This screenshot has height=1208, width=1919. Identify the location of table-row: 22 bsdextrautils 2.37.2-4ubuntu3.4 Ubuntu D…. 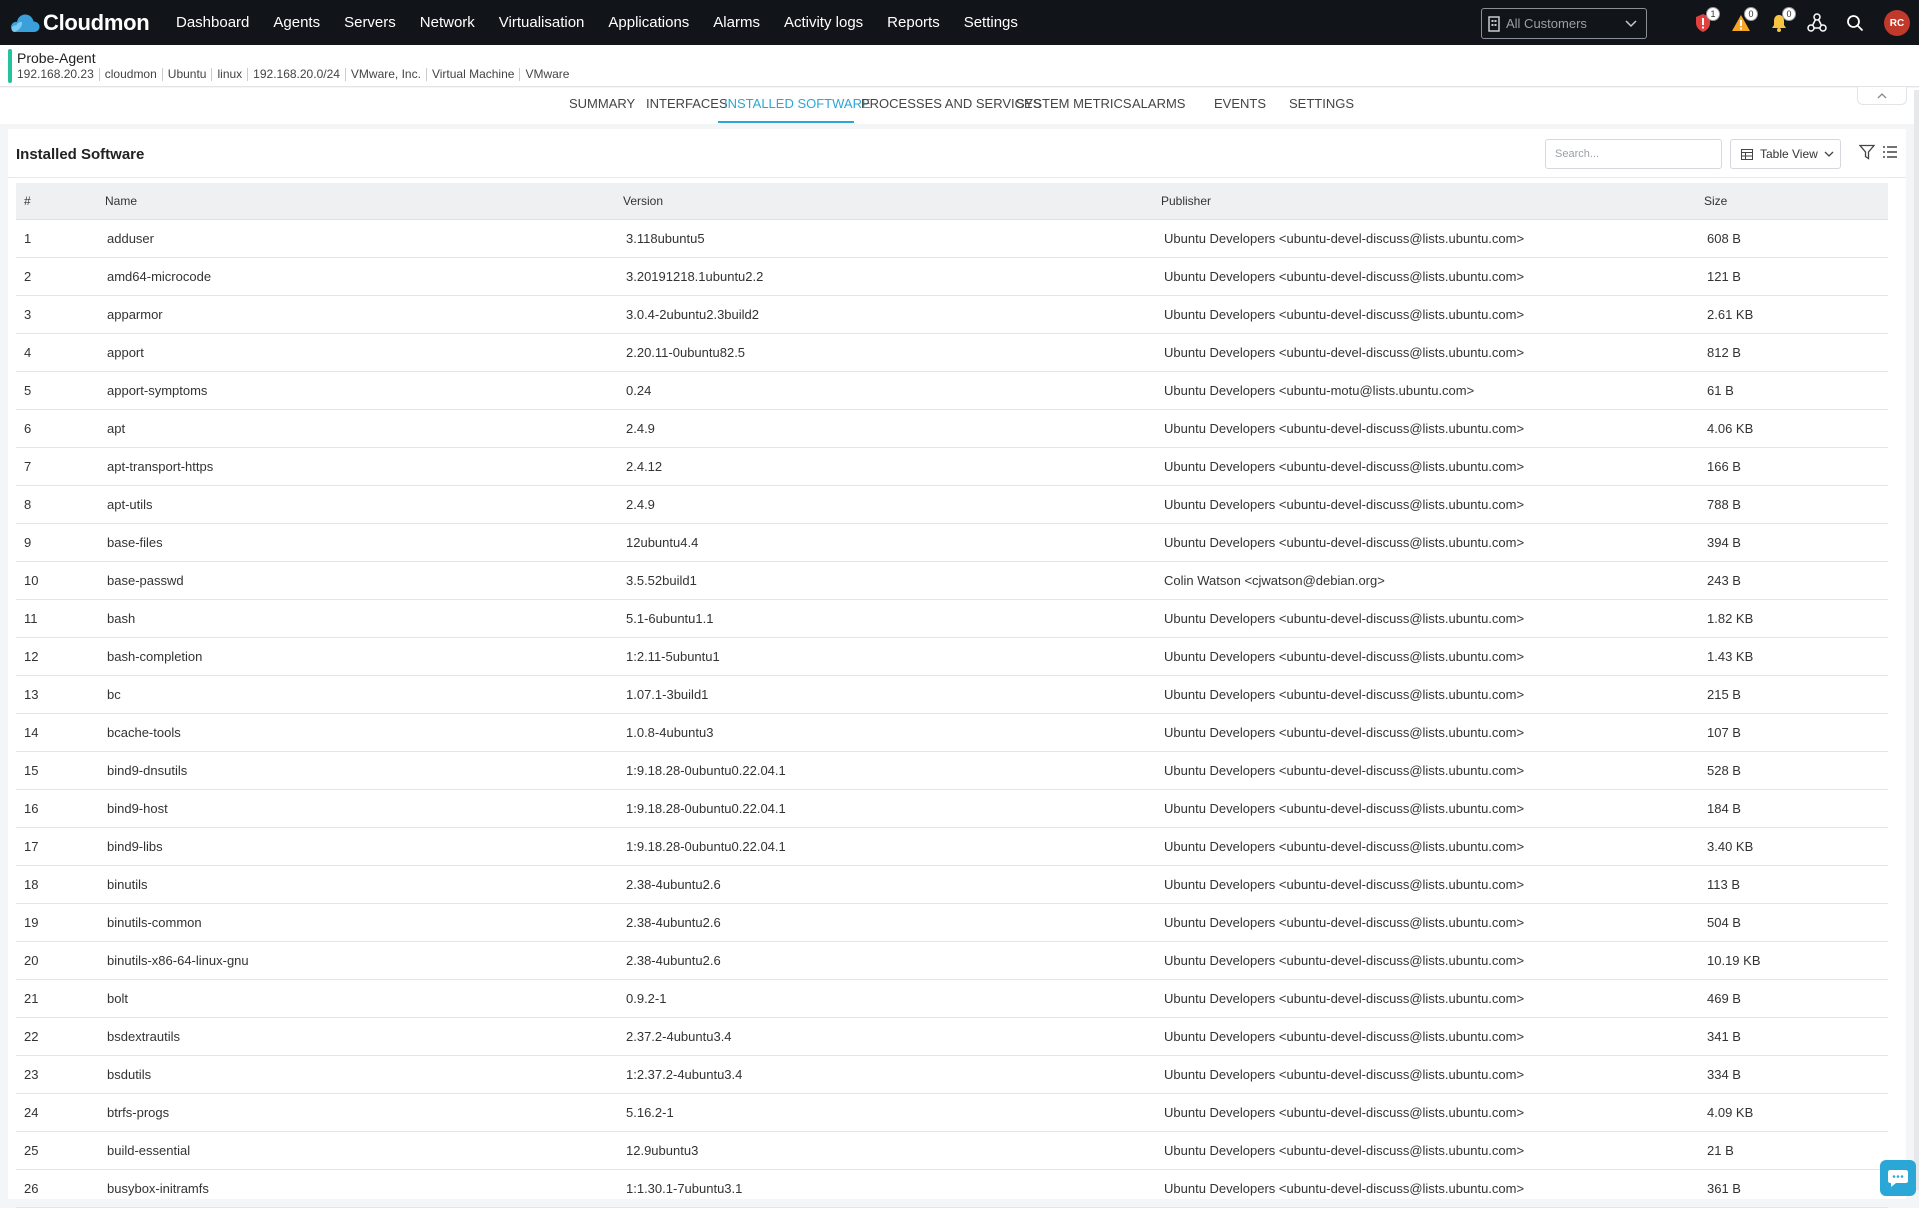
(952, 1037).